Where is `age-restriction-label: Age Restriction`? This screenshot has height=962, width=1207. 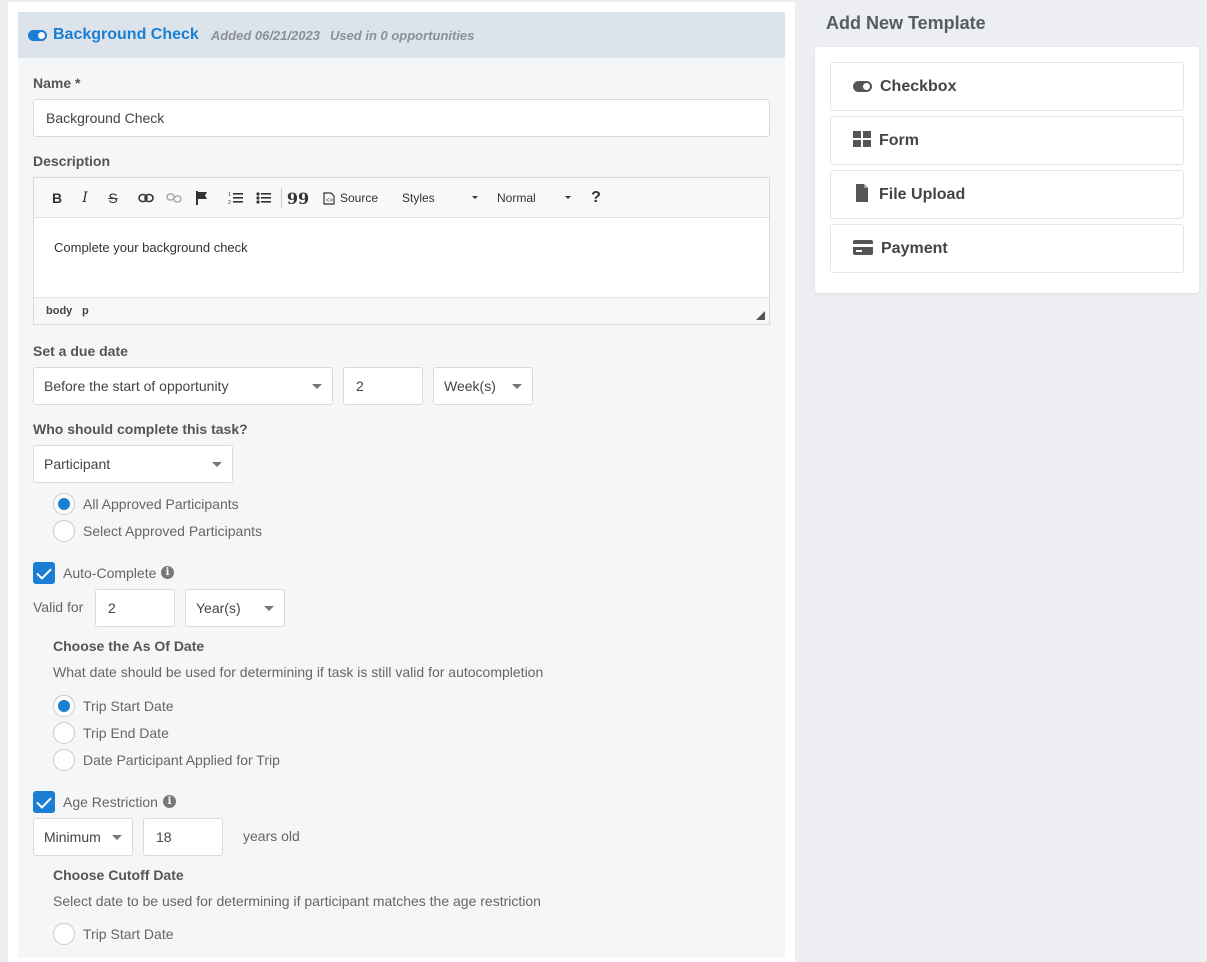
age-restriction-label: Age Restriction is located at coordinates (110, 802).